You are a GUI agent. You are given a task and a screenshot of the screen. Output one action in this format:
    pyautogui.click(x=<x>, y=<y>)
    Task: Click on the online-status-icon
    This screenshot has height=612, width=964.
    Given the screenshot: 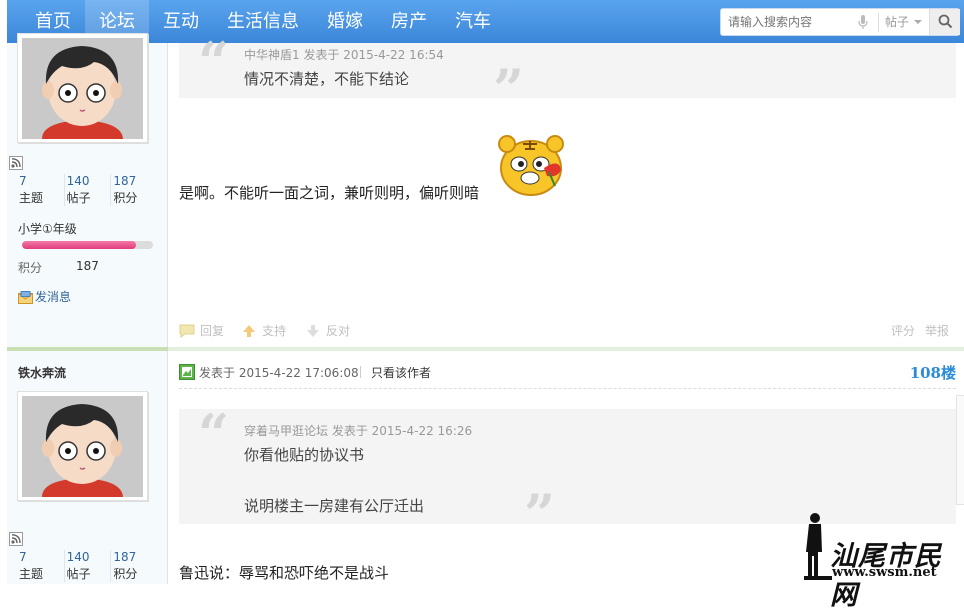 What is the action you would take?
    pyautogui.click(x=187, y=372)
    